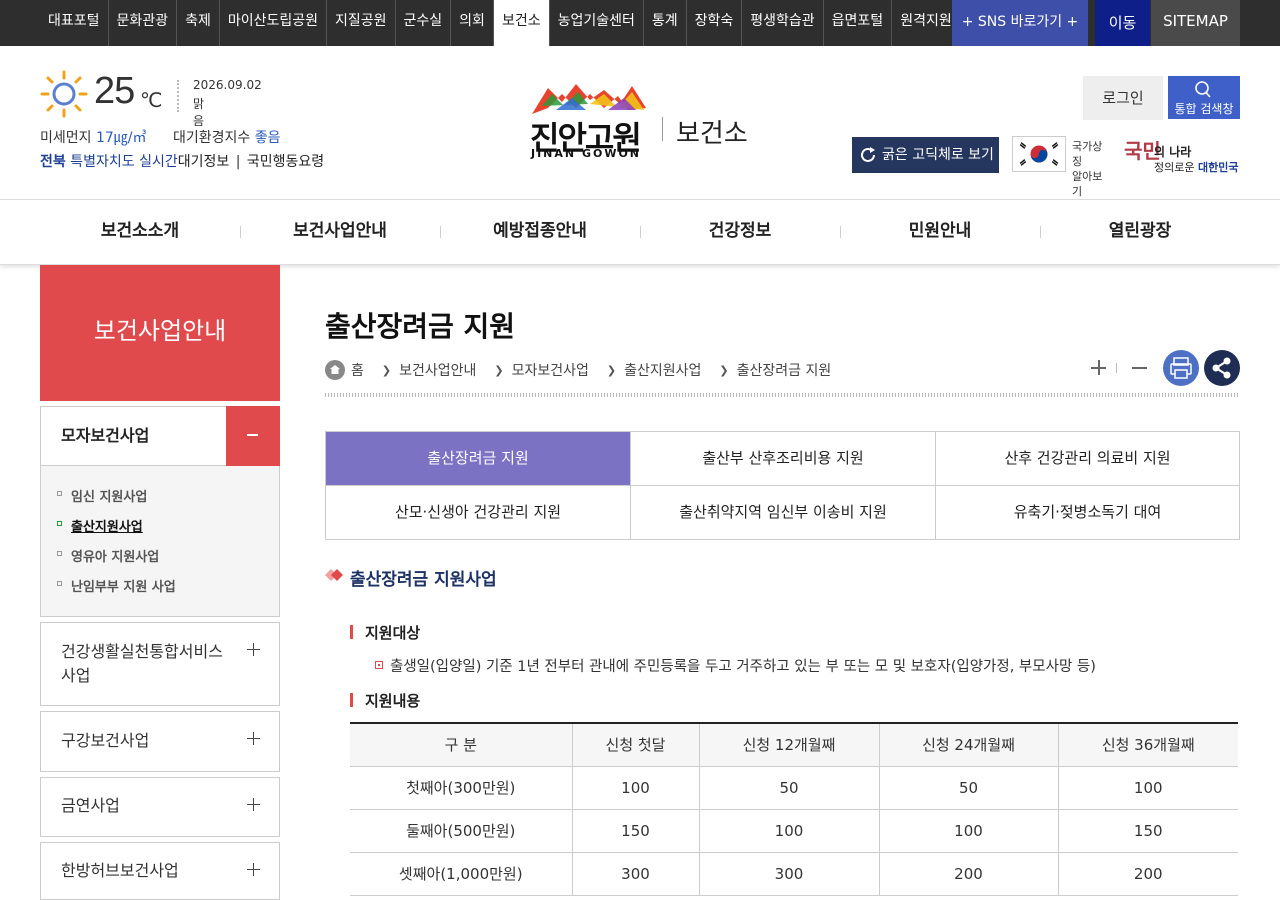 This screenshot has height=900, width=1280. I want to click on tab: 산모·신생아 건강관리 지원, so click(478, 513).